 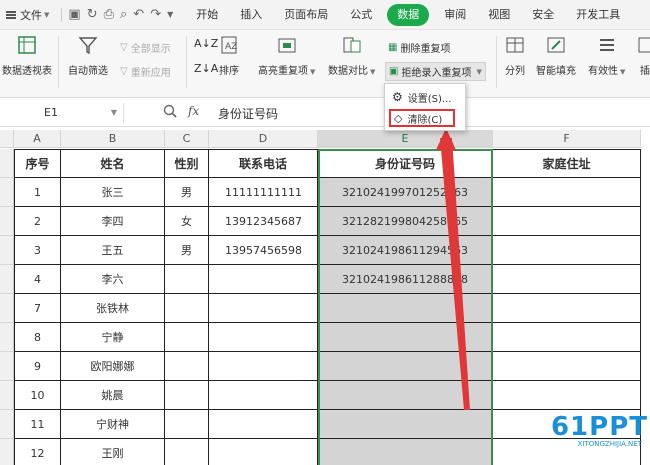 What do you see at coordinates (263, 192) in the screenshot?
I see `table-cell: 11111111111` at bounding box center [263, 192].